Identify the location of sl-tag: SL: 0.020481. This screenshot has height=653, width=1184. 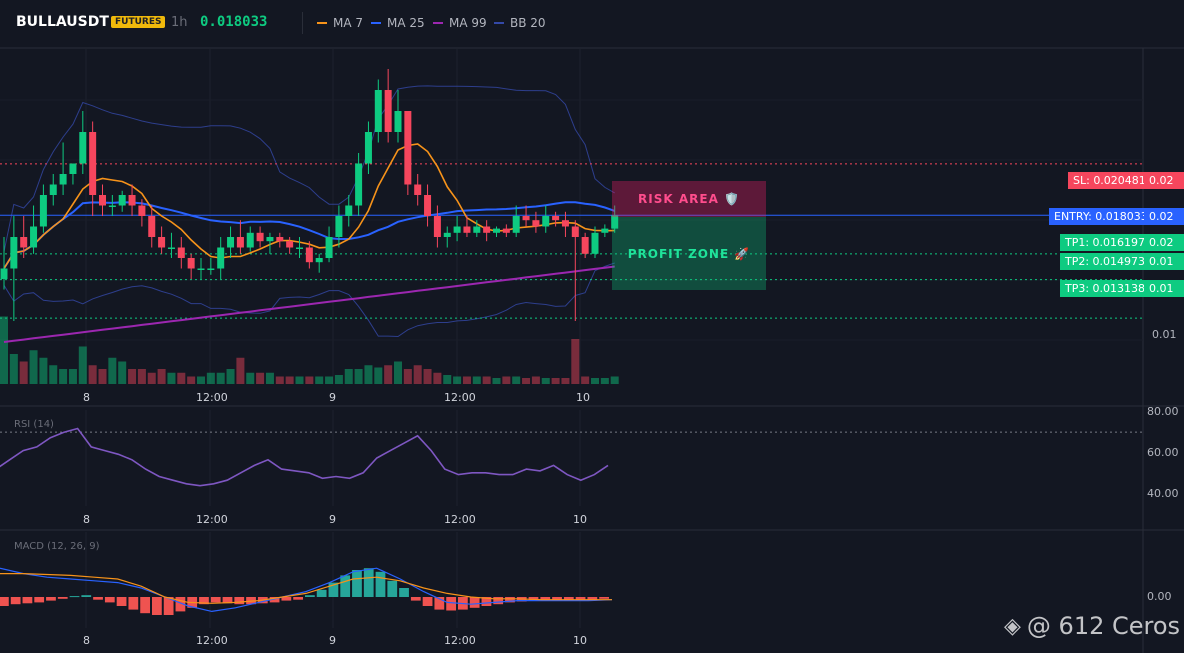
(1109, 180).